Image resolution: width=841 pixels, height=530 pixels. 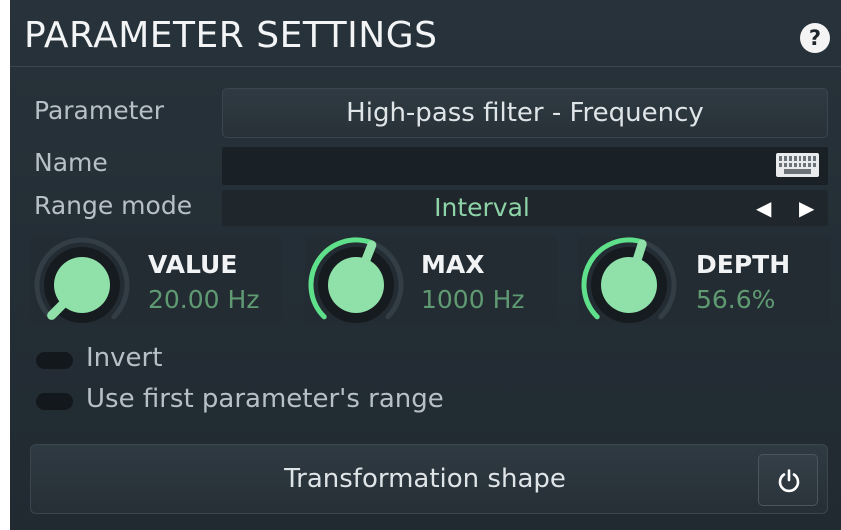 I want to click on parameter-select-button: High-pass filter - Frequency, so click(x=525, y=113).